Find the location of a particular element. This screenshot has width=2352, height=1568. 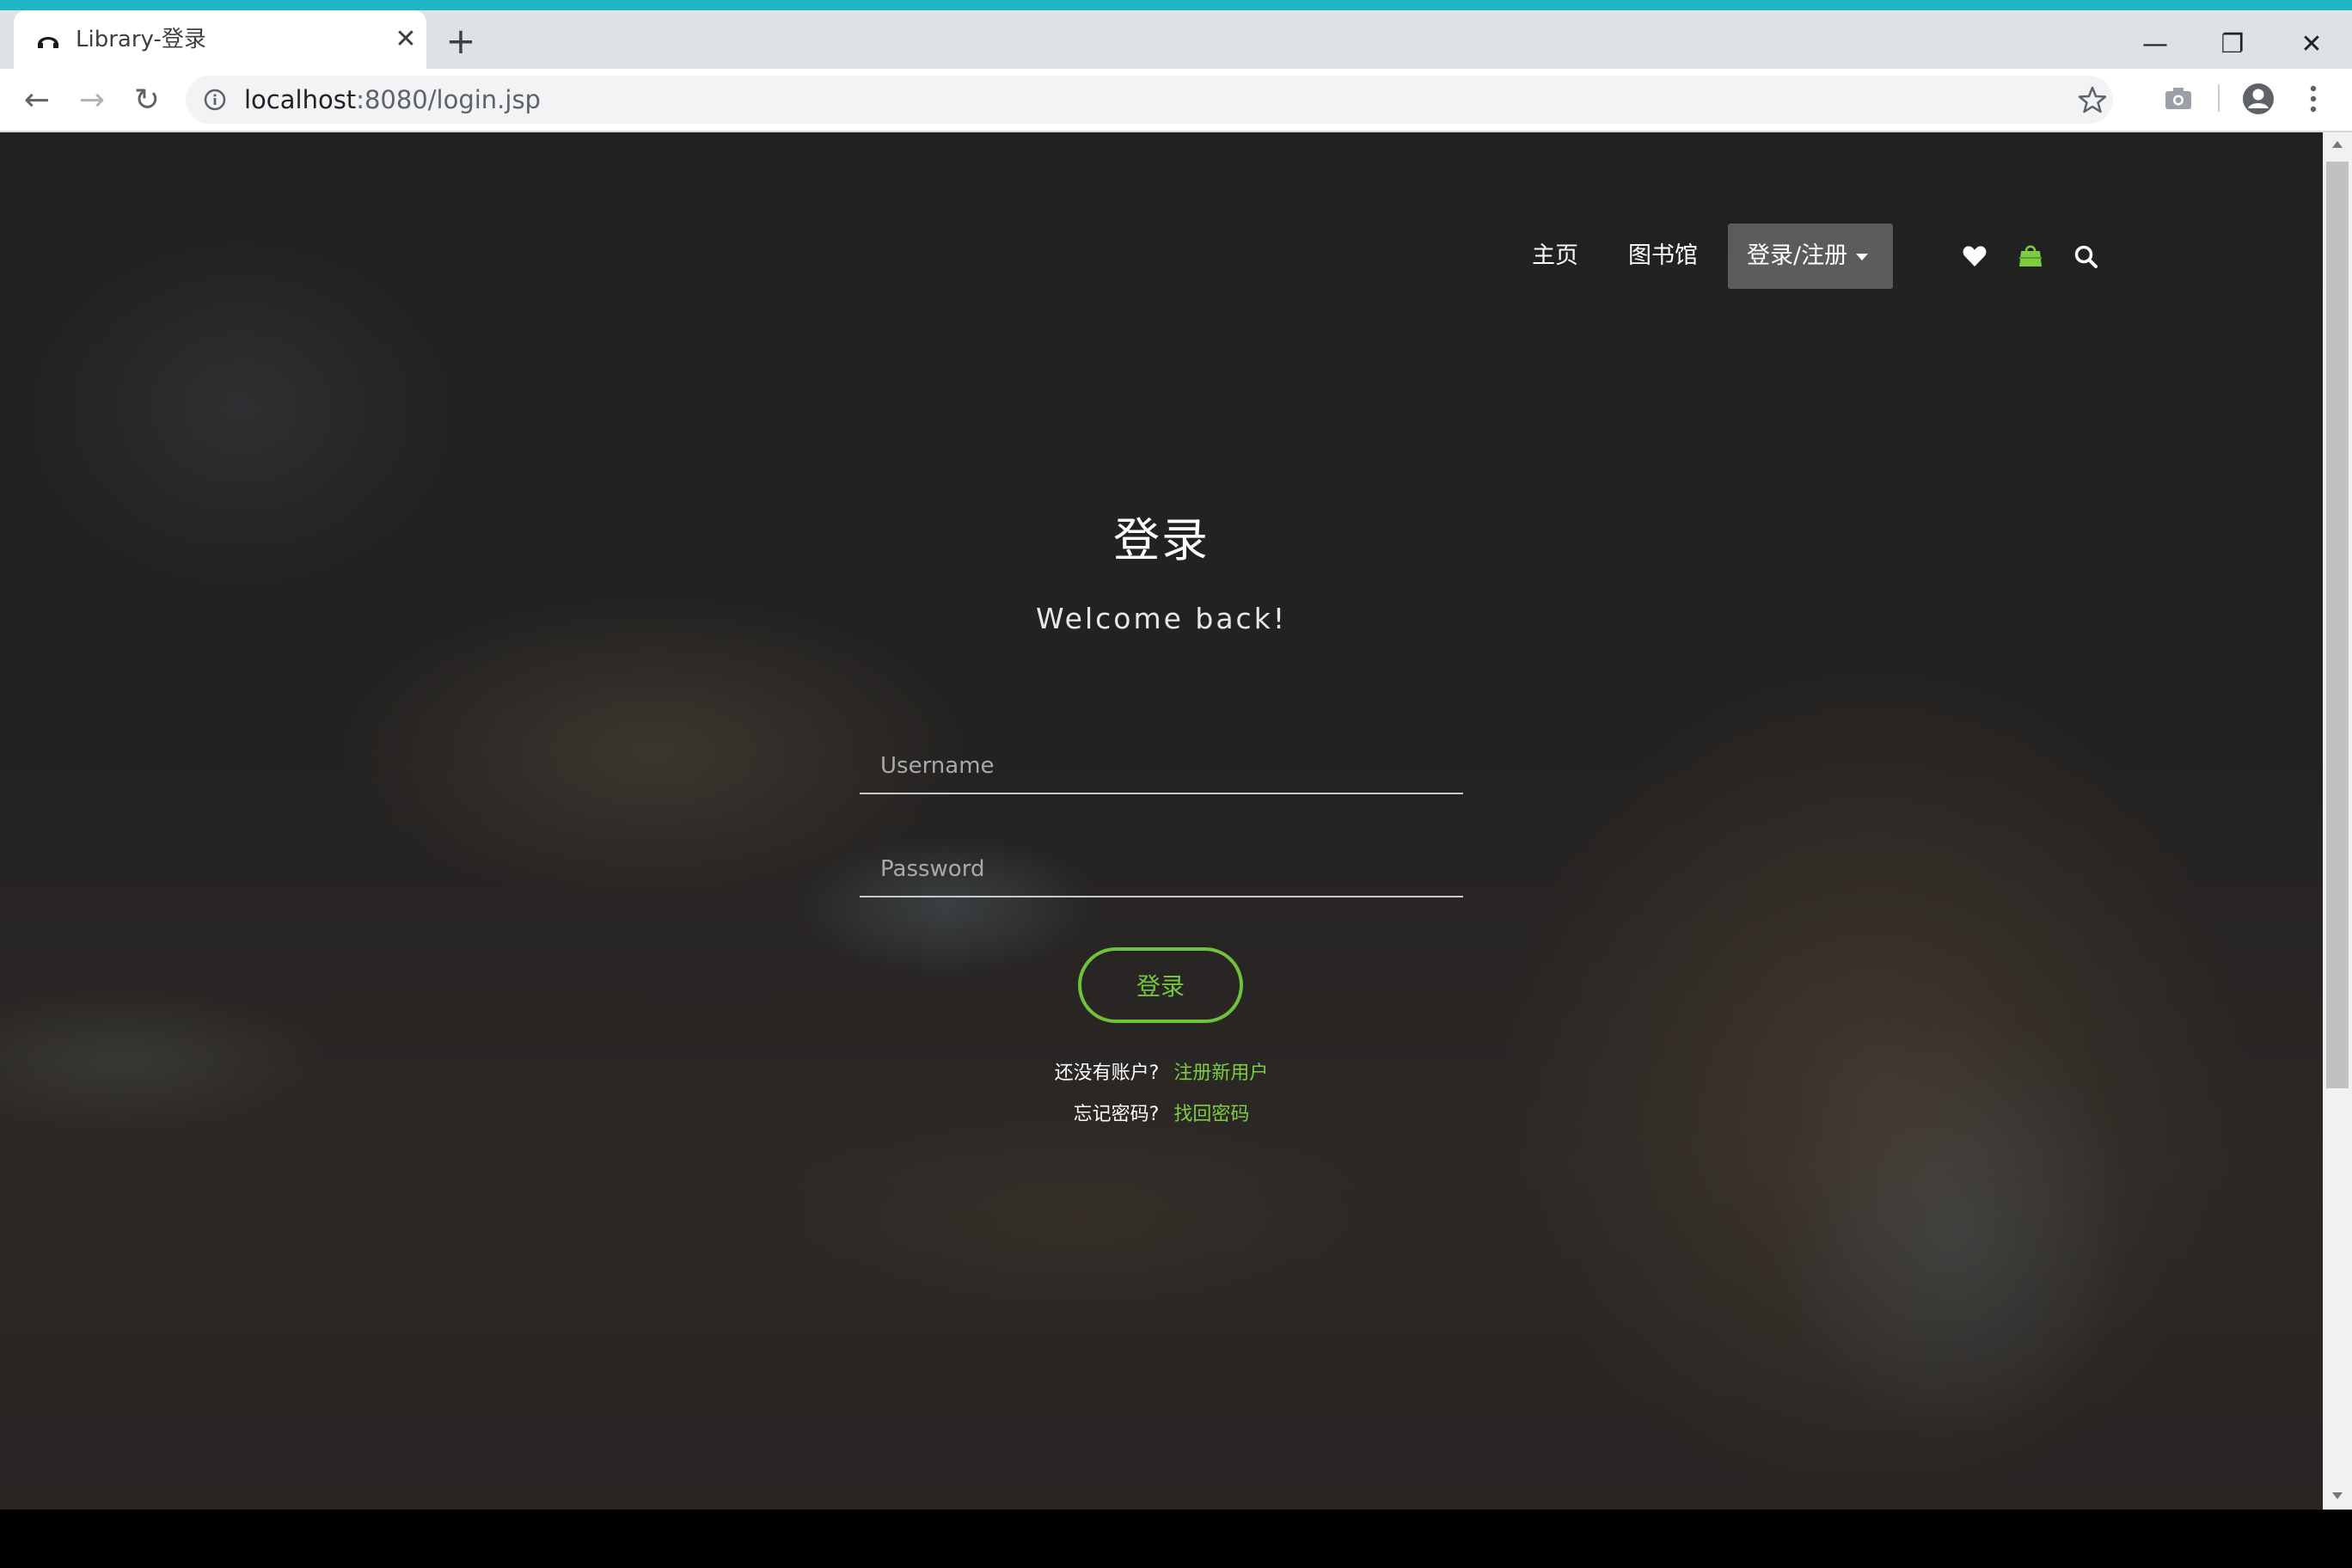

shopping-bag-icon is located at coordinates (2031, 255).